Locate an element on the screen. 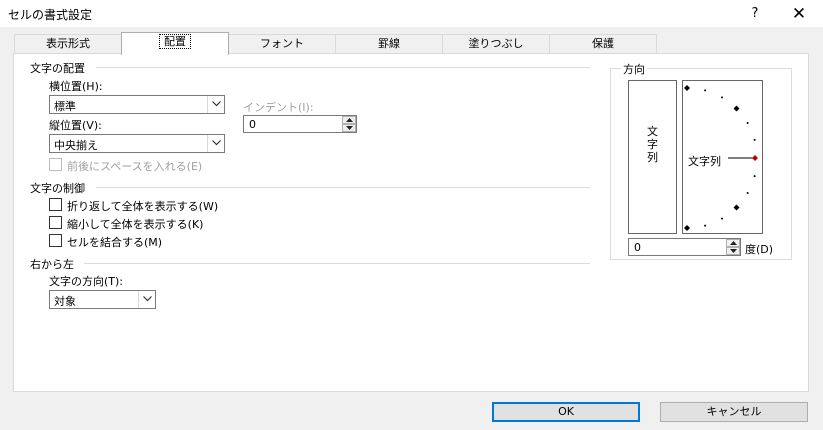 The height and width of the screenshot is (430, 823). vertical-select: 中央揃え is located at coordinates (137, 143).